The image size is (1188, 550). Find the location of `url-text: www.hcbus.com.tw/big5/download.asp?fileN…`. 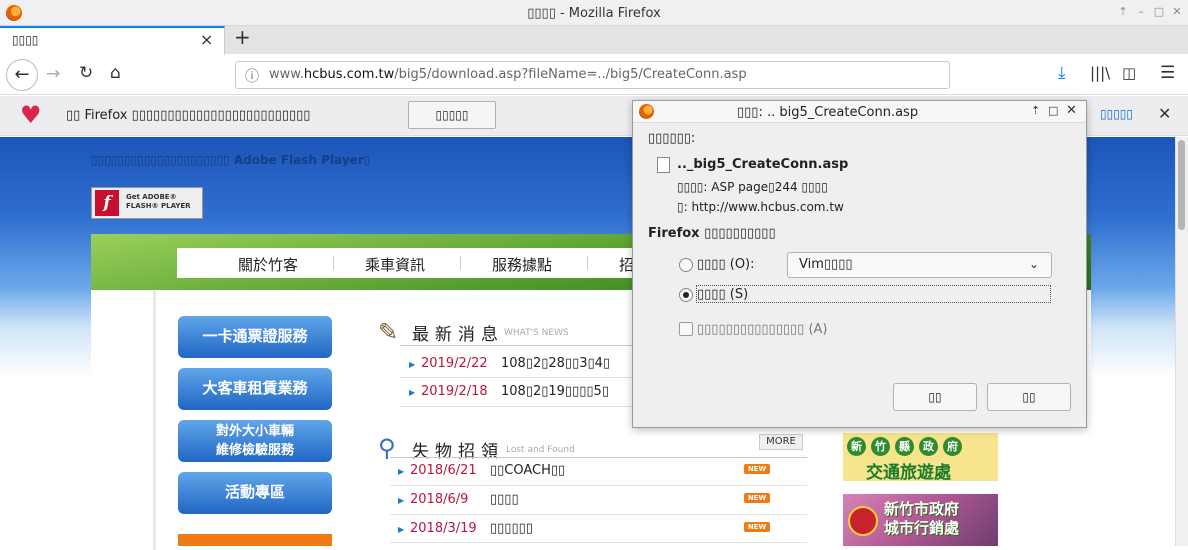

url-text: www.hcbus.com.tw/big5/download.asp?fileN… is located at coordinates (508, 74).